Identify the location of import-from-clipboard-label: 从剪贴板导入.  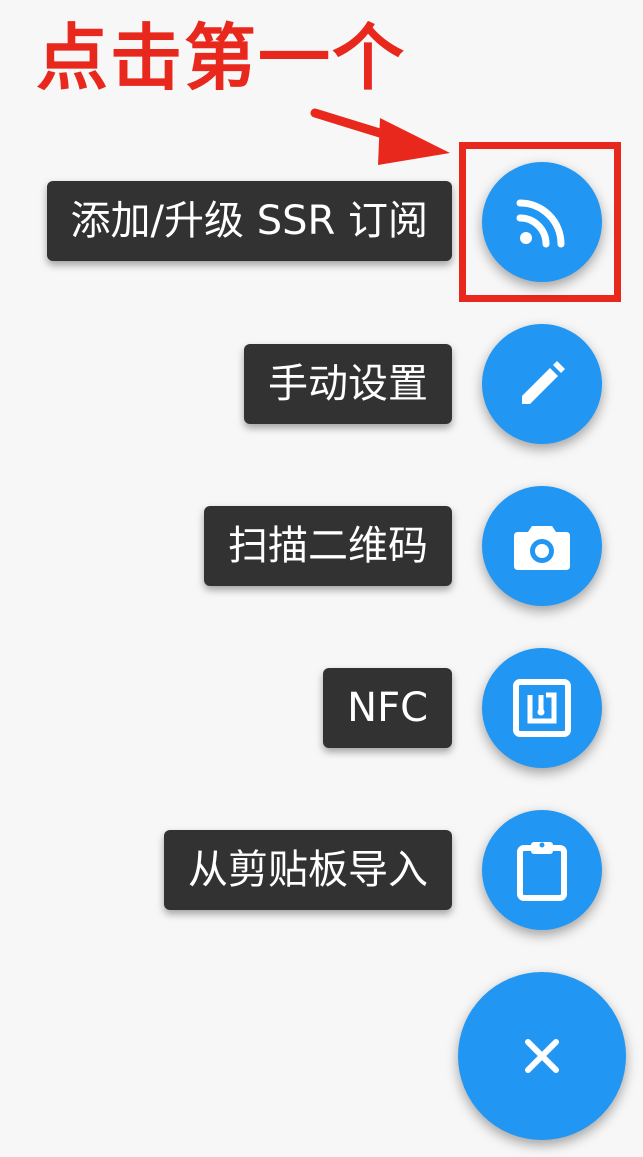
(308, 870).